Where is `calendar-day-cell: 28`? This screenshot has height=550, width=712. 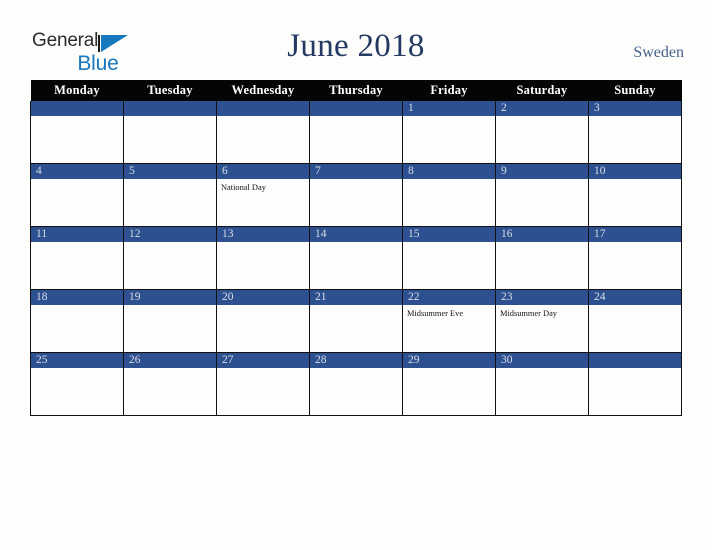 calendar-day-cell: 28 is located at coordinates (356, 384).